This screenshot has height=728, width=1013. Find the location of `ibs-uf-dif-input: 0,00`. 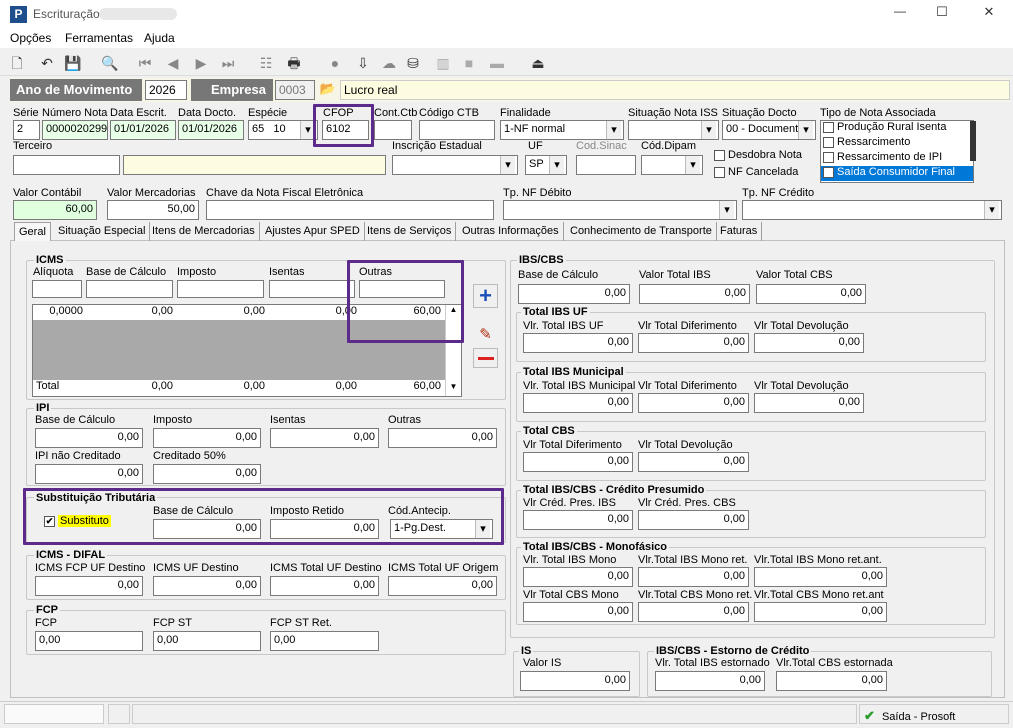

ibs-uf-dif-input: 0,00 is located at coordinates (693, 343).